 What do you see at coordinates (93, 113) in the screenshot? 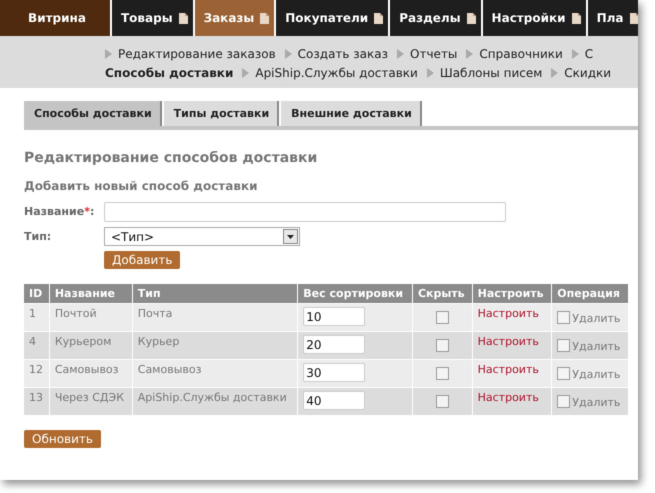
I see `tab: Способы доставки` at bounding box center [93, 113].